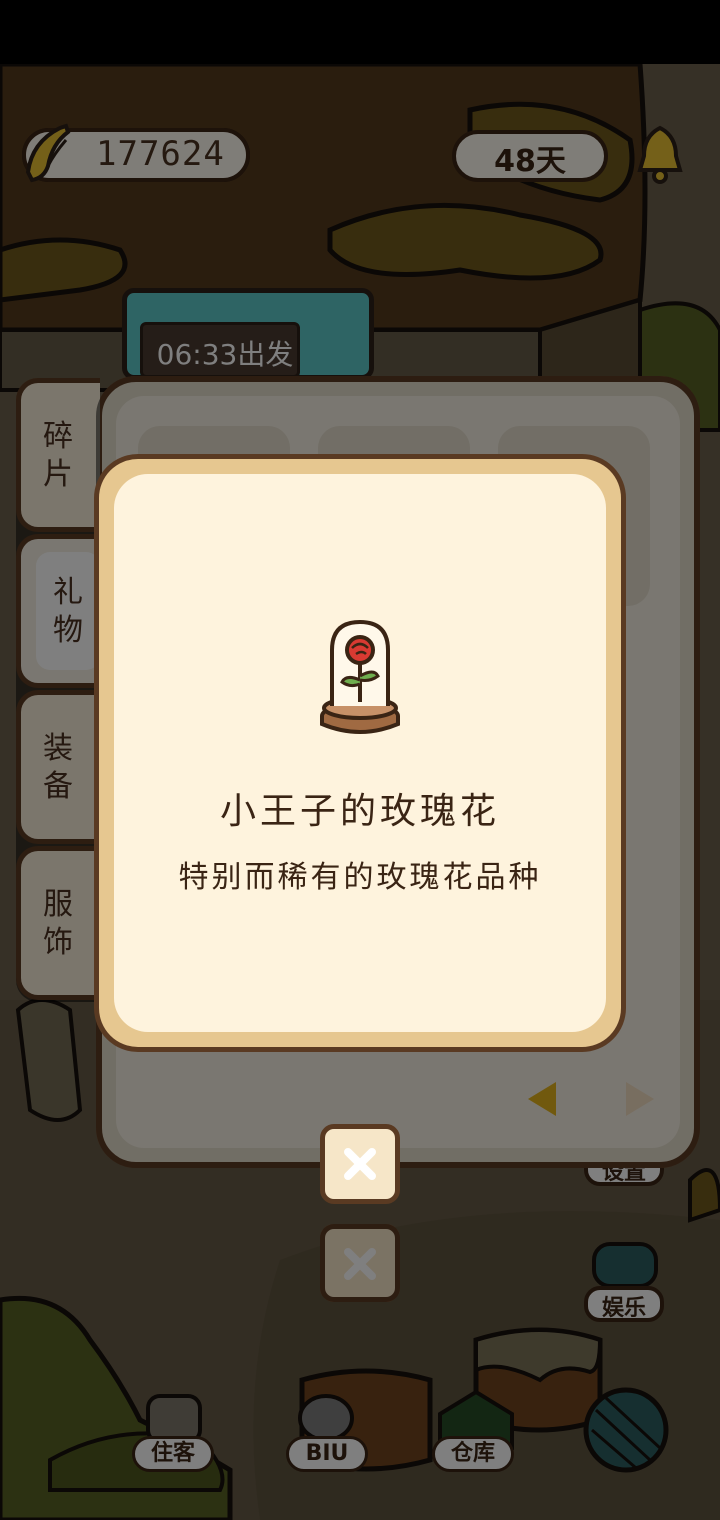 This screenshot has height=1520, width=720. What do you see at coordinates (58, 690) in the screenshot?
I see `tabs-dim` at bounding box center [58, 690].